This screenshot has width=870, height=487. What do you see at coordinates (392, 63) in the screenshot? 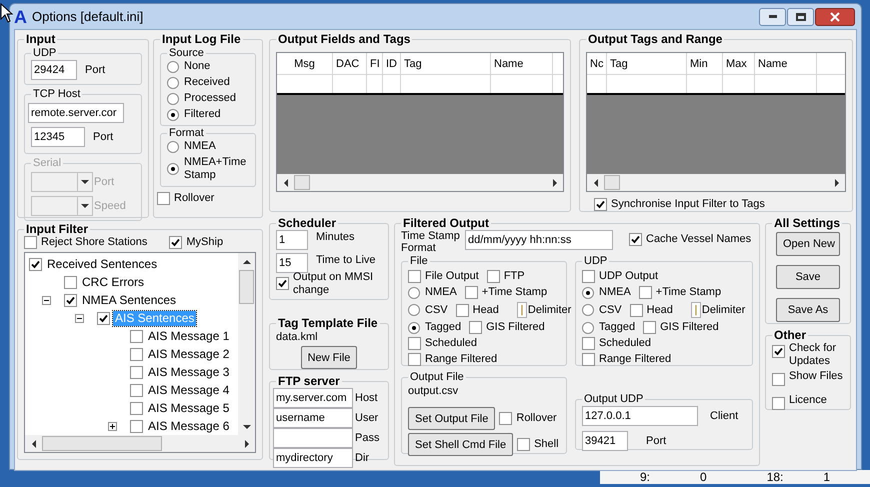
I see `column-header: ID` at bounding box center [392, 63].